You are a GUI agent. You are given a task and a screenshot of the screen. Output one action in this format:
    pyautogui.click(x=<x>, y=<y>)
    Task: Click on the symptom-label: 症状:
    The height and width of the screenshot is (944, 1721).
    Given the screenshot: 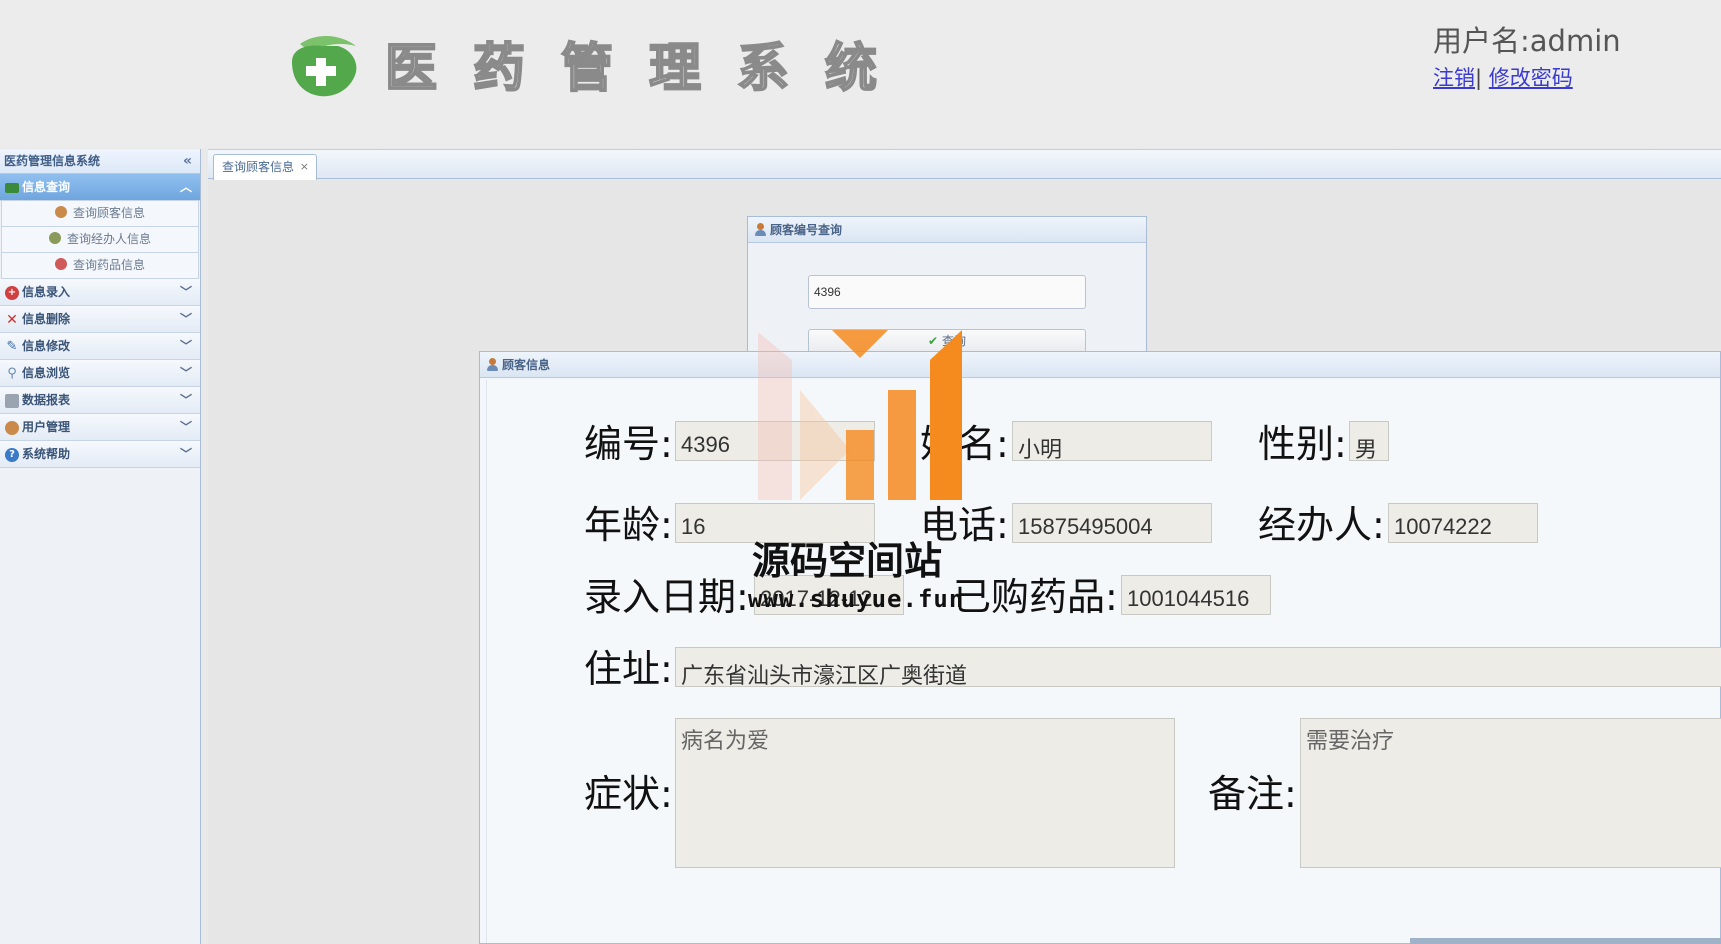 What is the action you would take?
    pyautogui.click(x=628, y=794)
    